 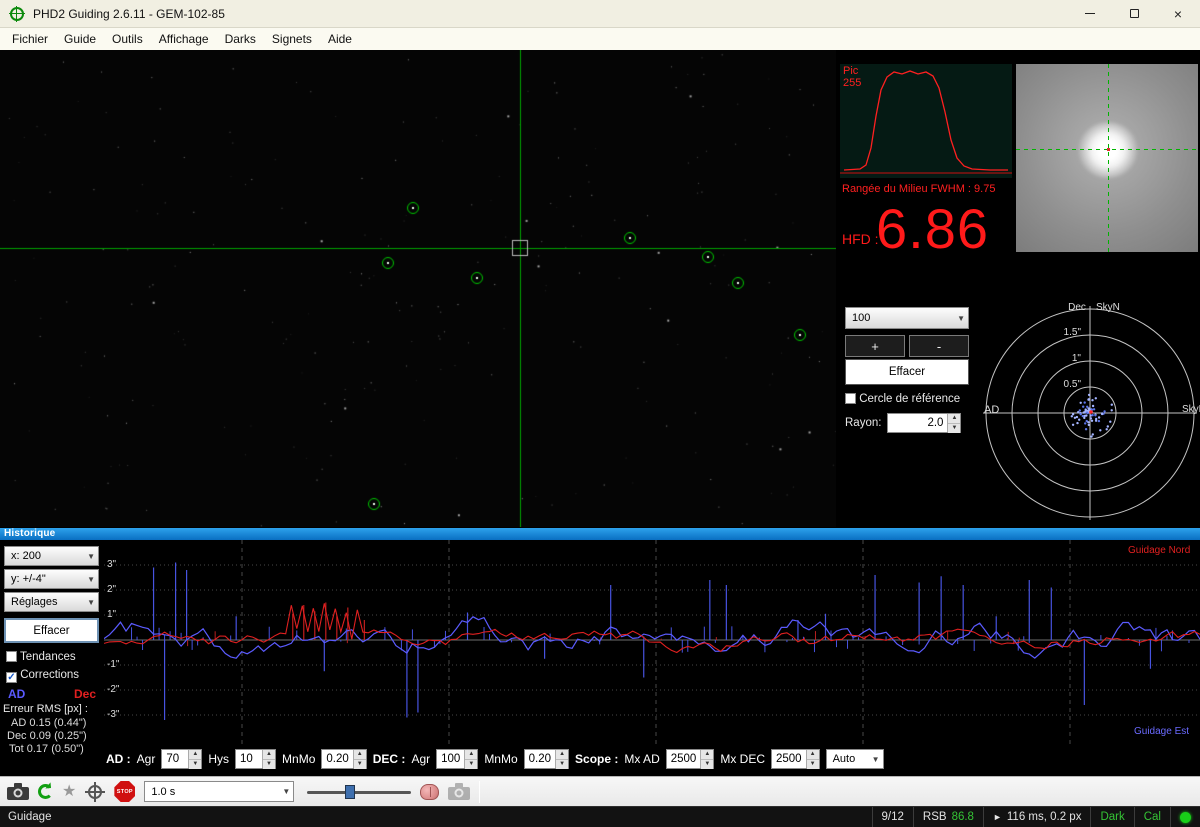 I want to click on minimize-icon, so click(x=1090, y=13).